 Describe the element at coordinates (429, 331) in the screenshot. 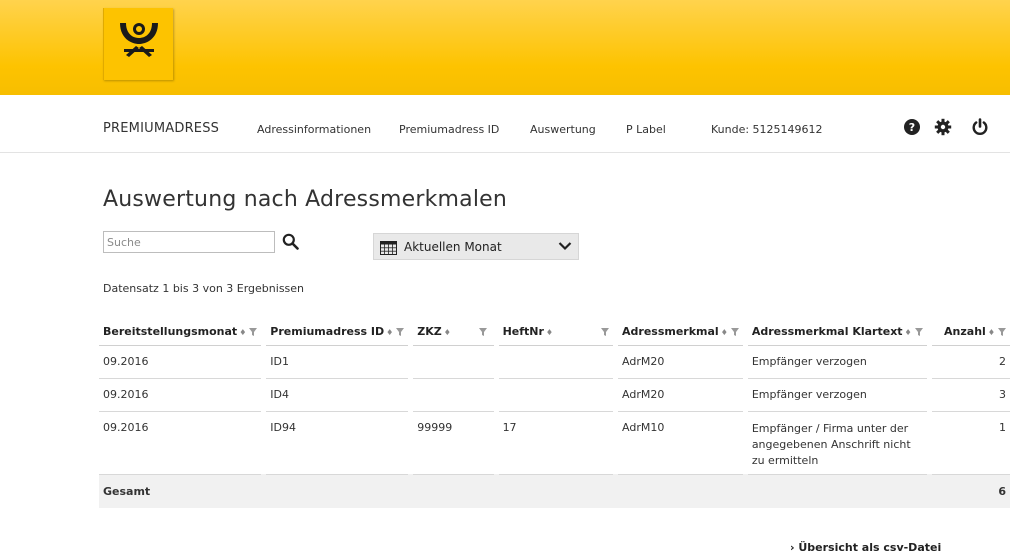

I see `column-label: ZKZ` at that location.